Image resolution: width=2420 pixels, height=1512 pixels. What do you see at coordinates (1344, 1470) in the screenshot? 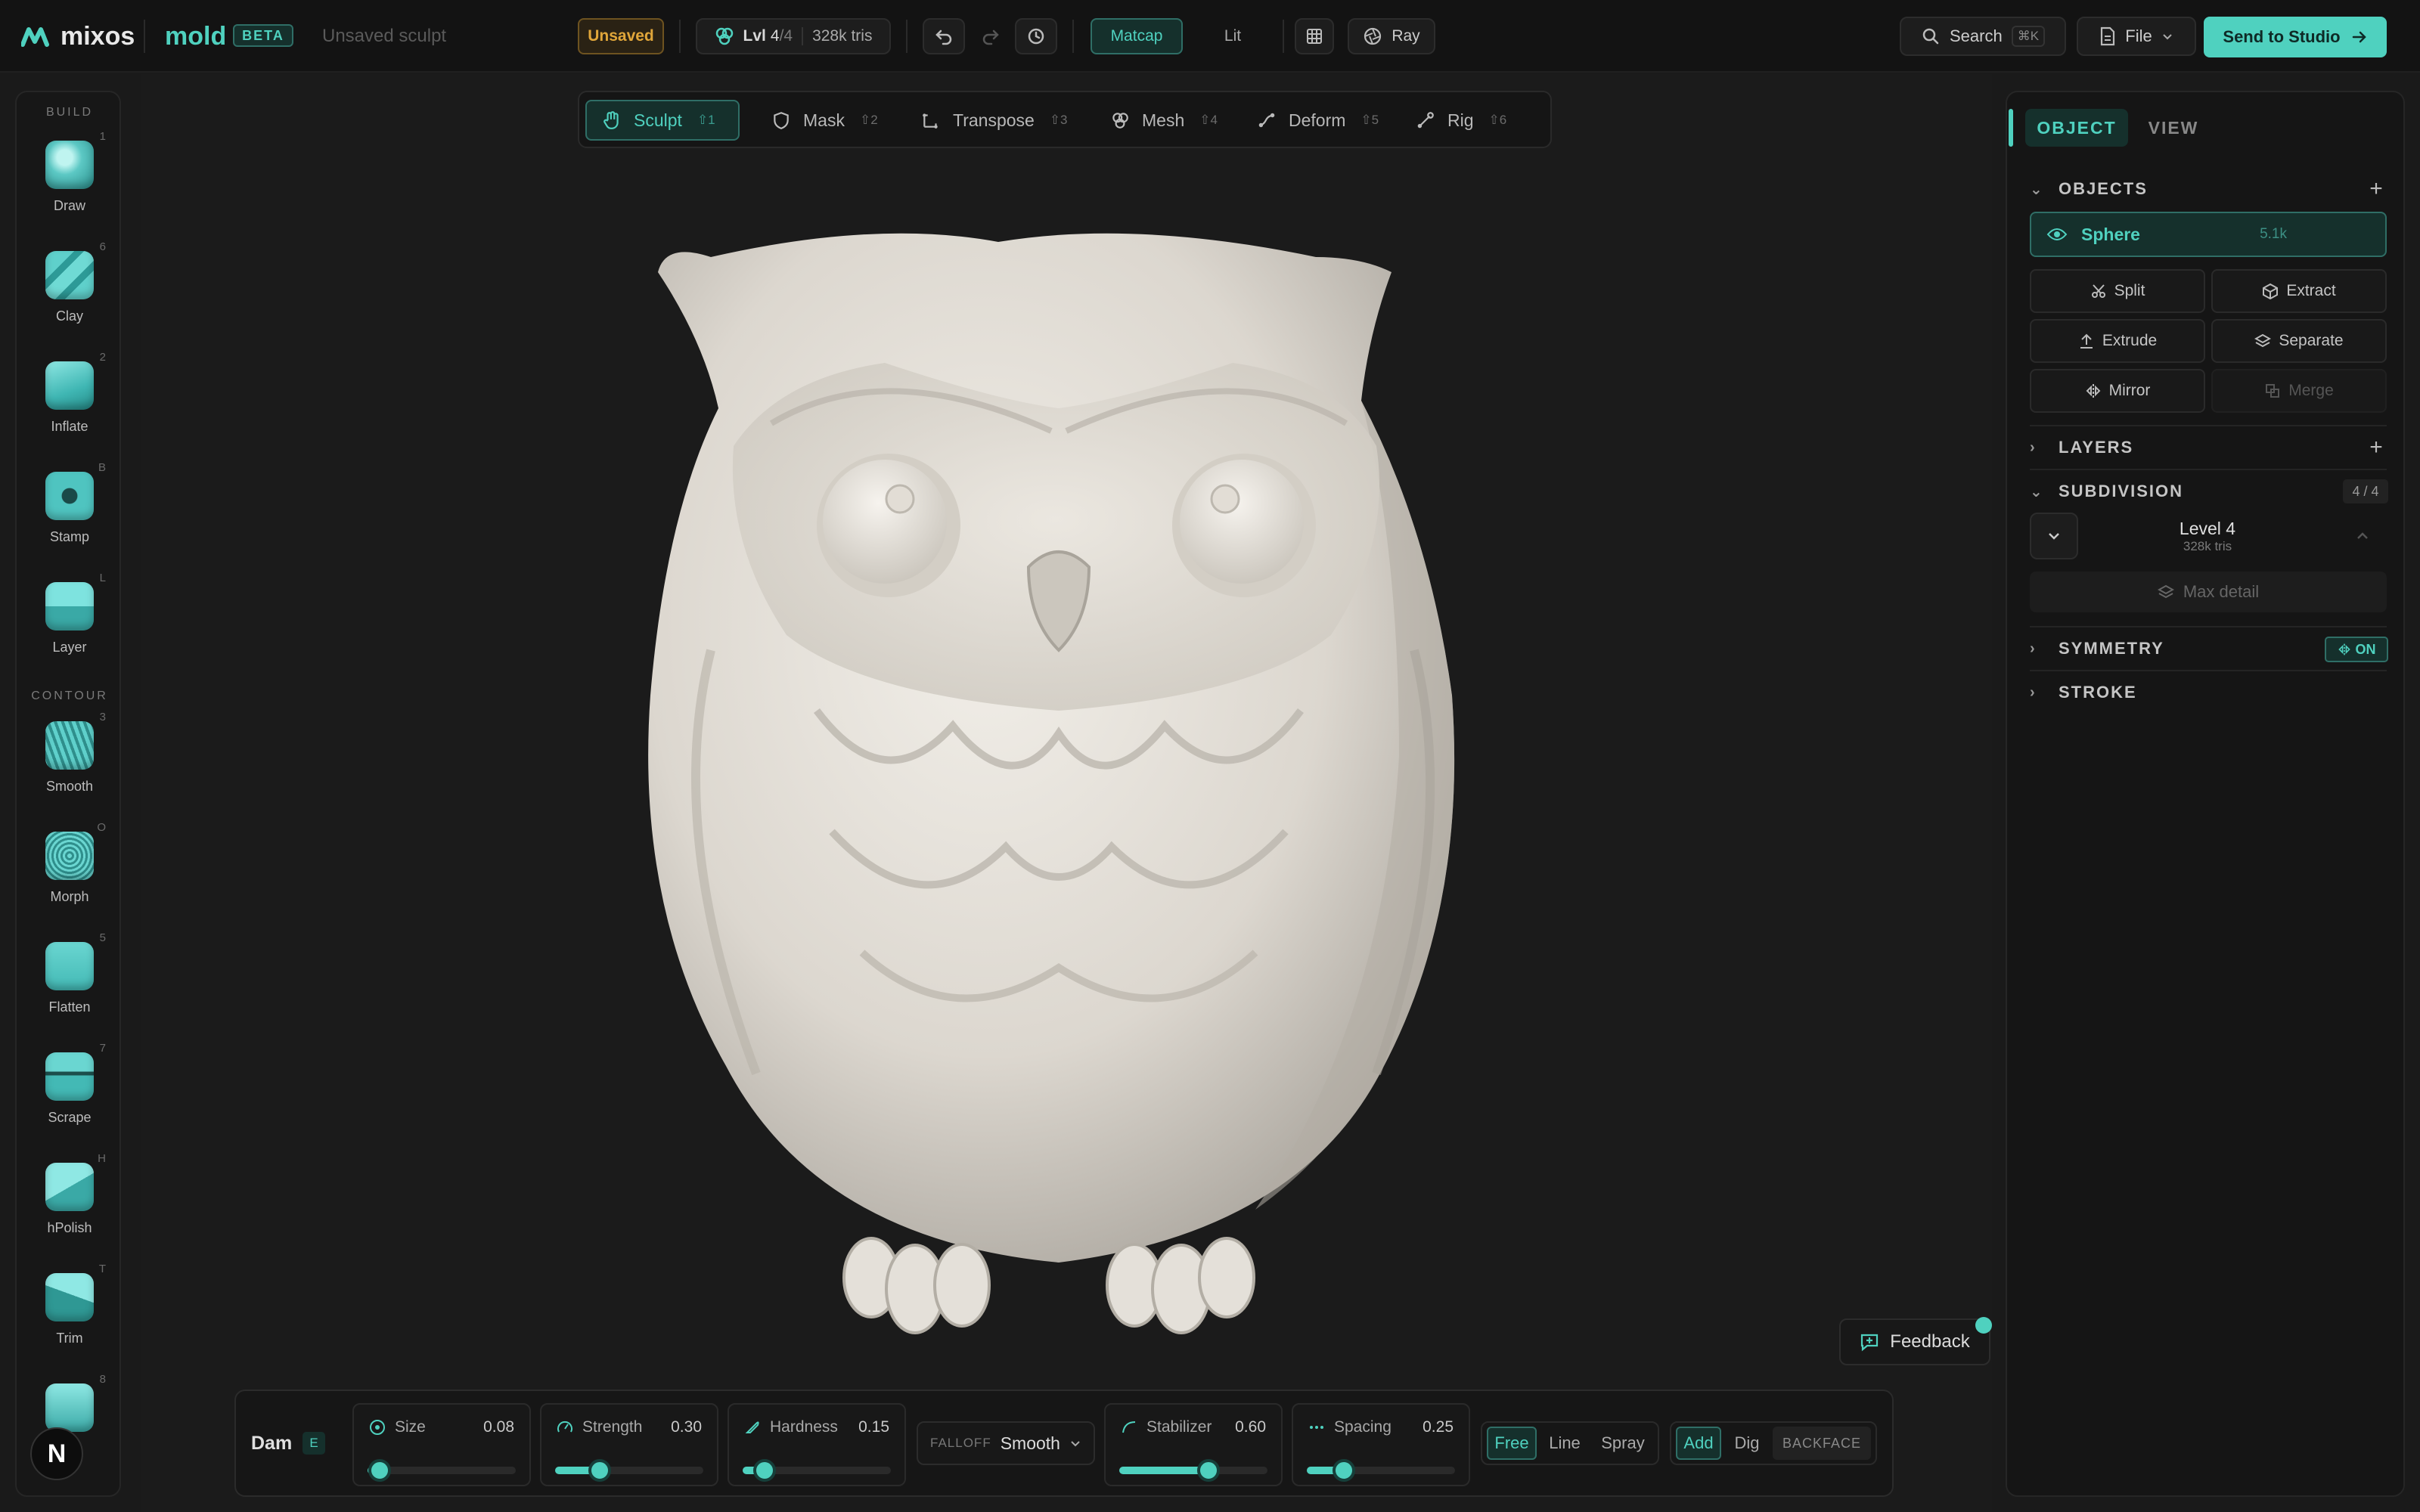
I see `spacing-knob` at bounding box center [1344, 1470].